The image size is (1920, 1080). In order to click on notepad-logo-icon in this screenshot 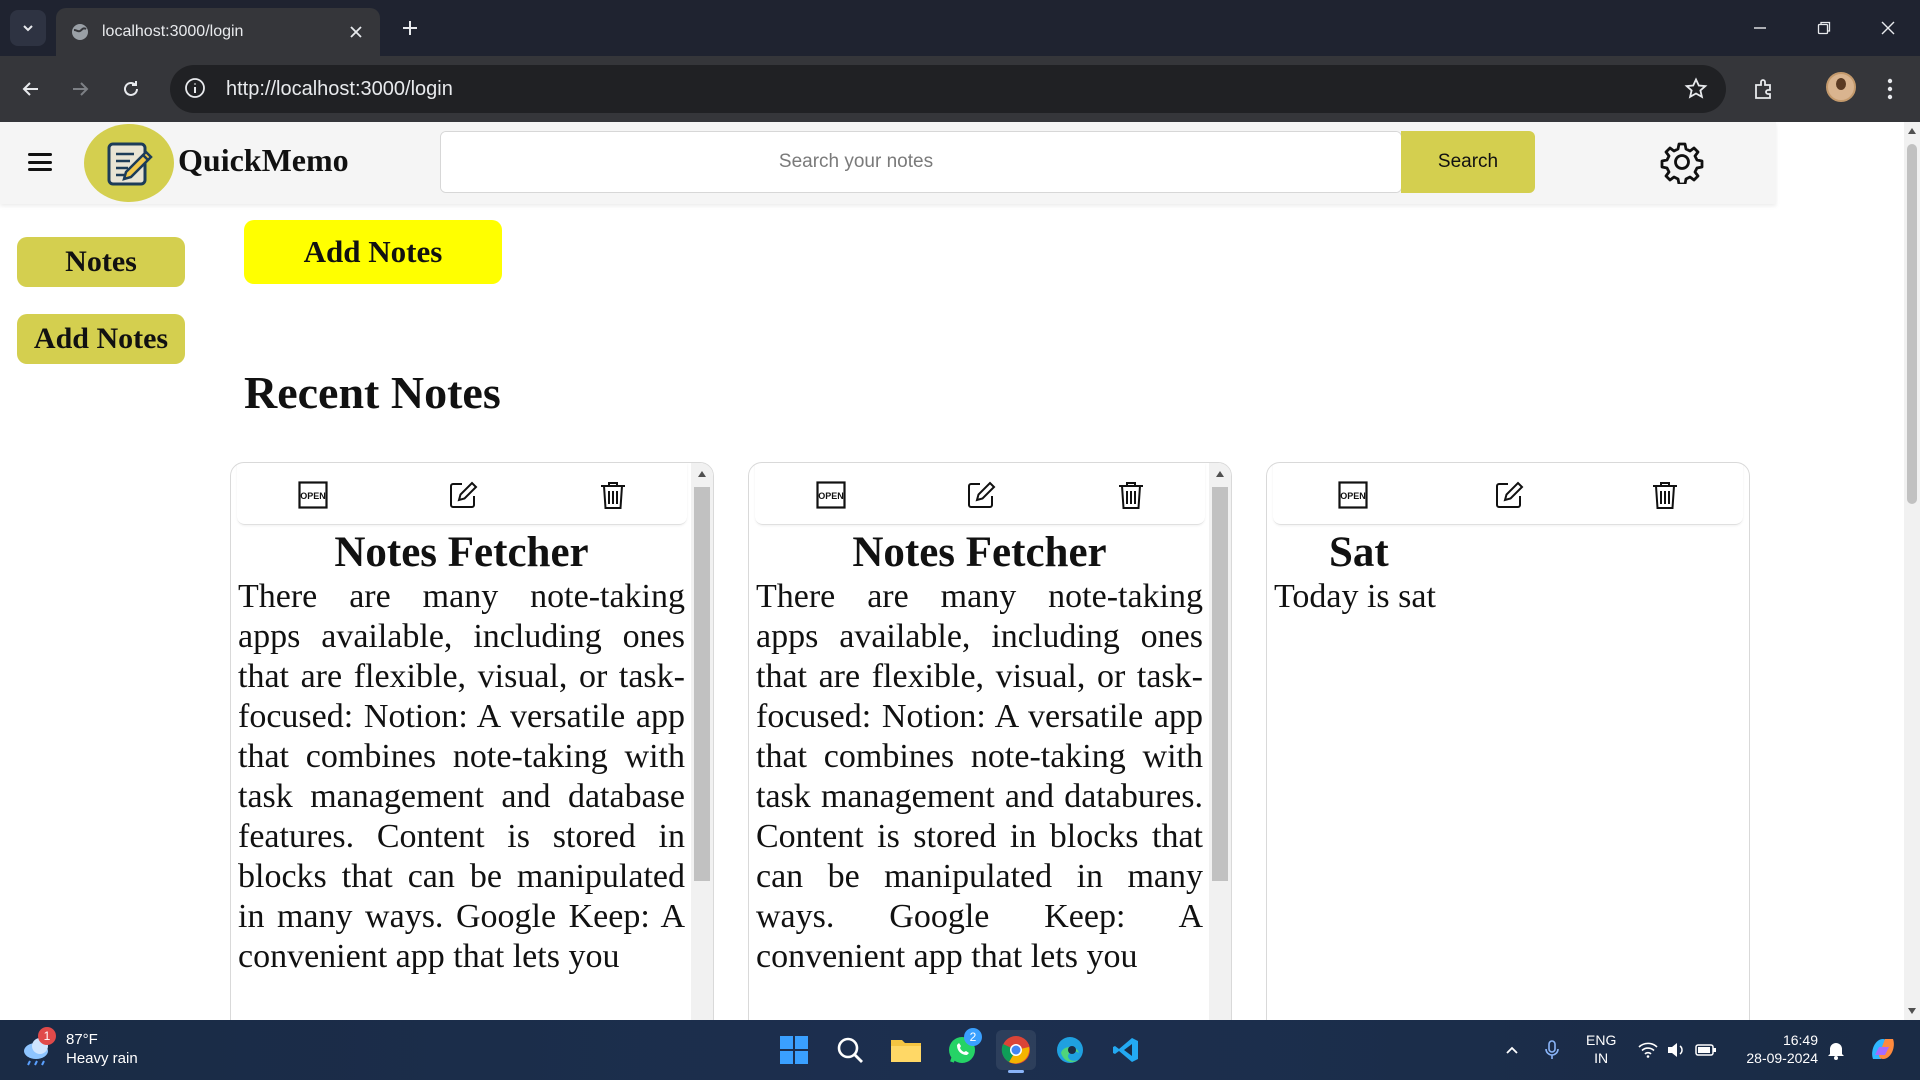, I will do `click(129, 163)`.